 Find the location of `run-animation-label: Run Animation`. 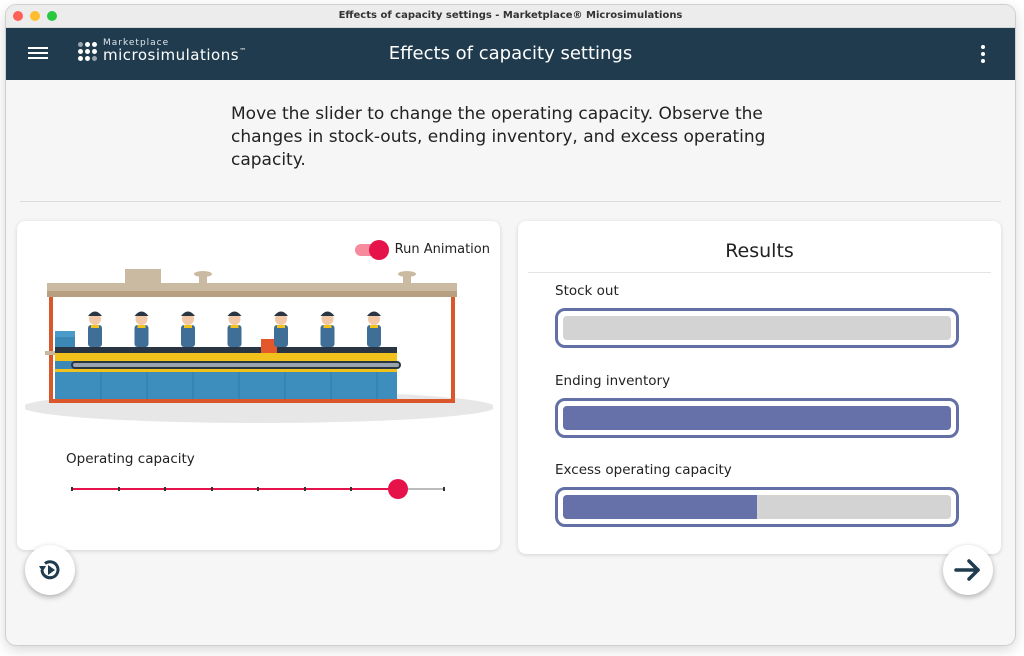

run-animation-label: Run Animation is located at coordinates (442, 249).